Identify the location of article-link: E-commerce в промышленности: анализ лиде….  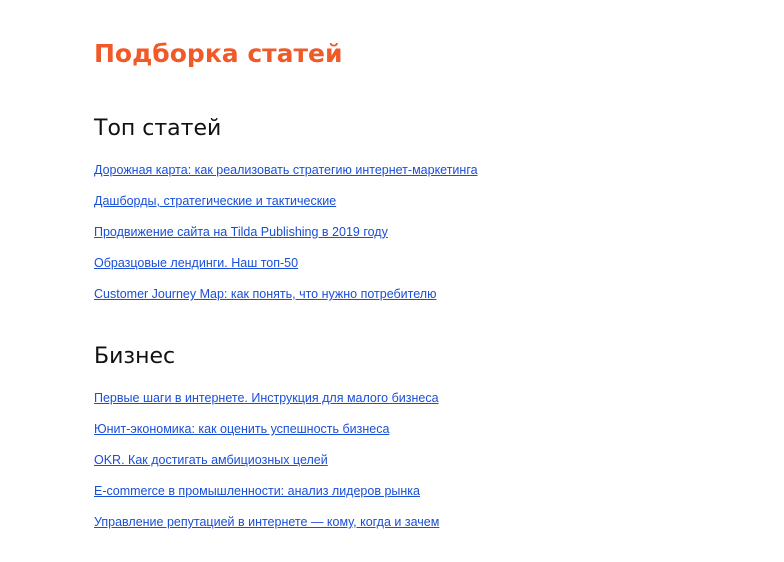
(257, 491).